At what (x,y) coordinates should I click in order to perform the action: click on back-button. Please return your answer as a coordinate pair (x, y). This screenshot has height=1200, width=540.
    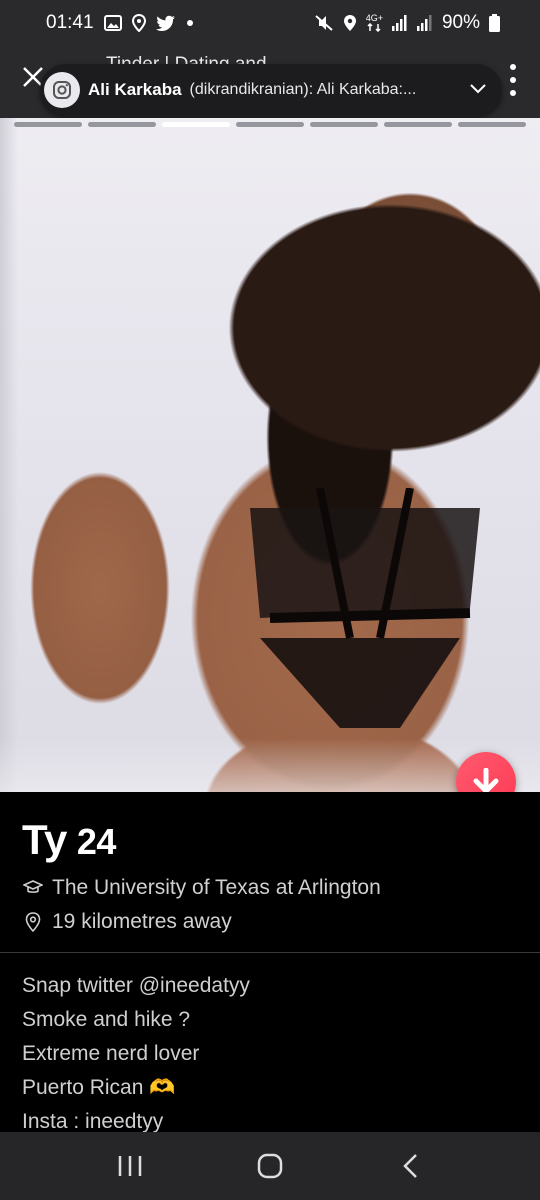
    Looking at the image, I should click on (410, 1166).